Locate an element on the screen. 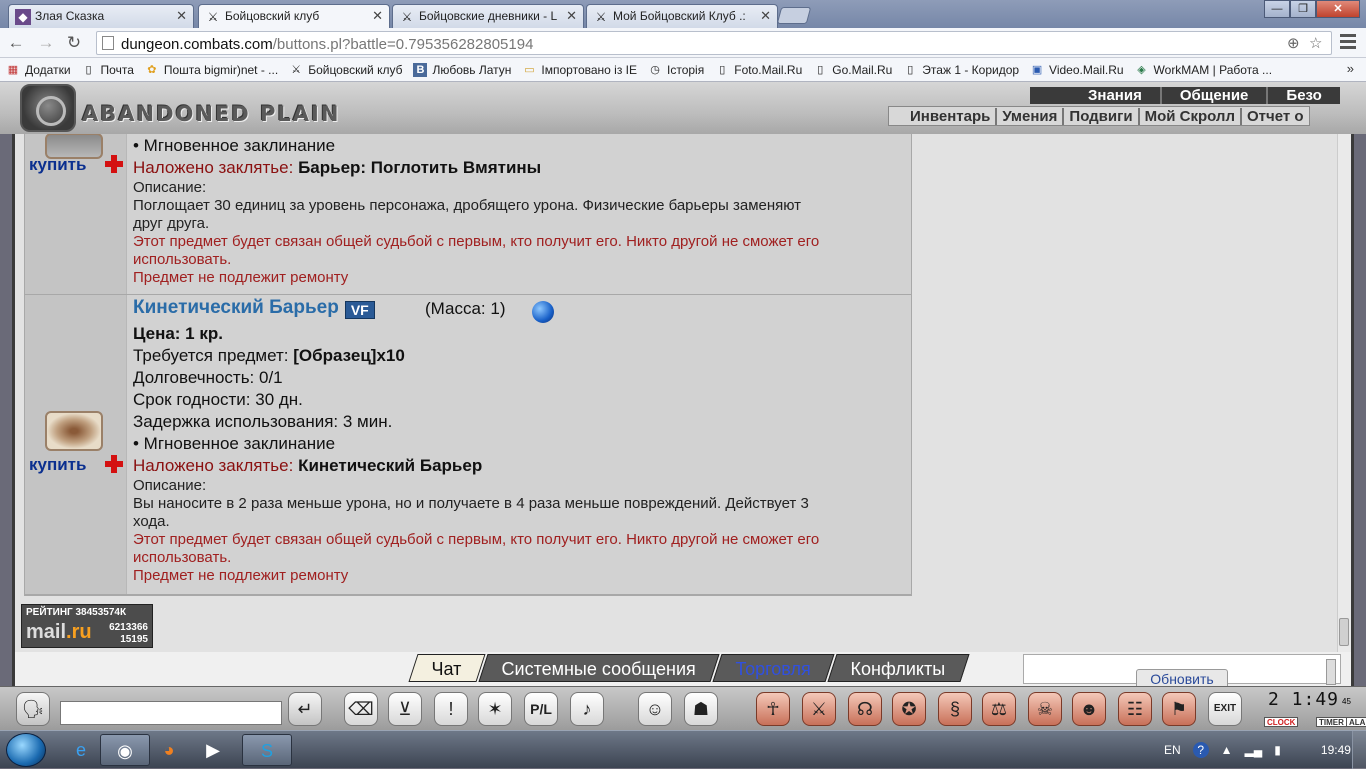 The height and width of the screenshot is (769, 1366). browser-tab-combats: ⚔ Бойцовский клуб ✕ is located at coordinates (294, 16).